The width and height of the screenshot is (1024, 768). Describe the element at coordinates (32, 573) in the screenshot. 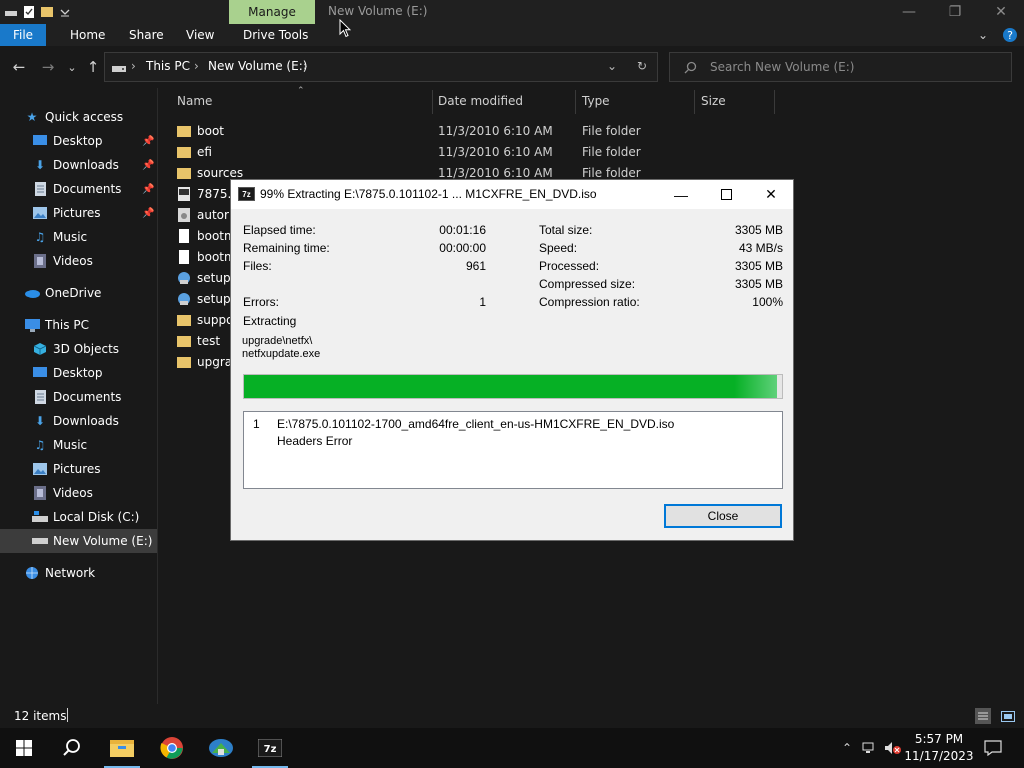

I see `network-icon` at that location.